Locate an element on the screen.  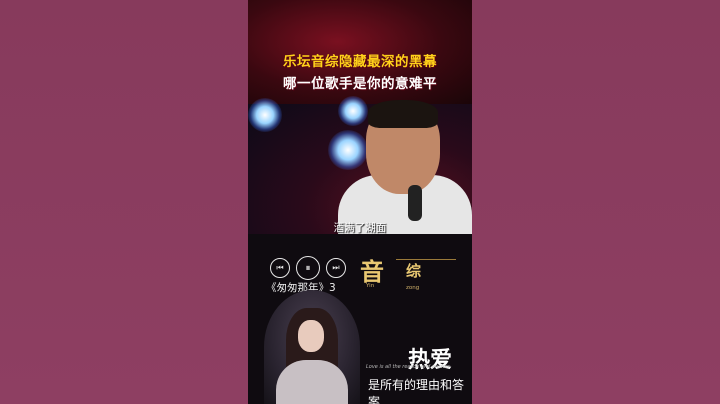
singer-portrait is located at coordinates (312, 347).